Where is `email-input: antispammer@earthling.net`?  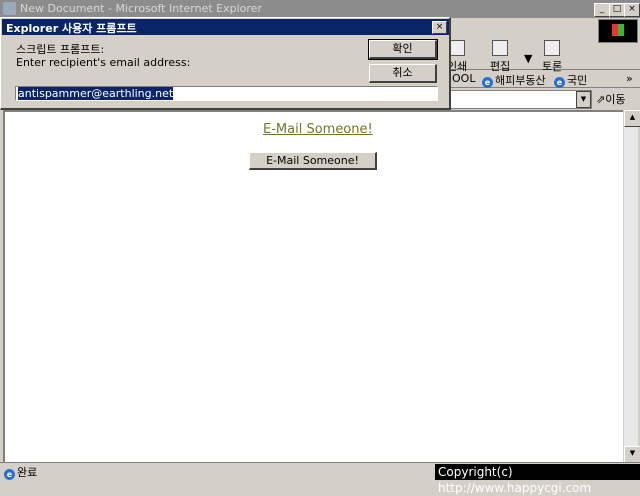
email-input: antispammer@earthling.net is located at coordinates (226, 93).